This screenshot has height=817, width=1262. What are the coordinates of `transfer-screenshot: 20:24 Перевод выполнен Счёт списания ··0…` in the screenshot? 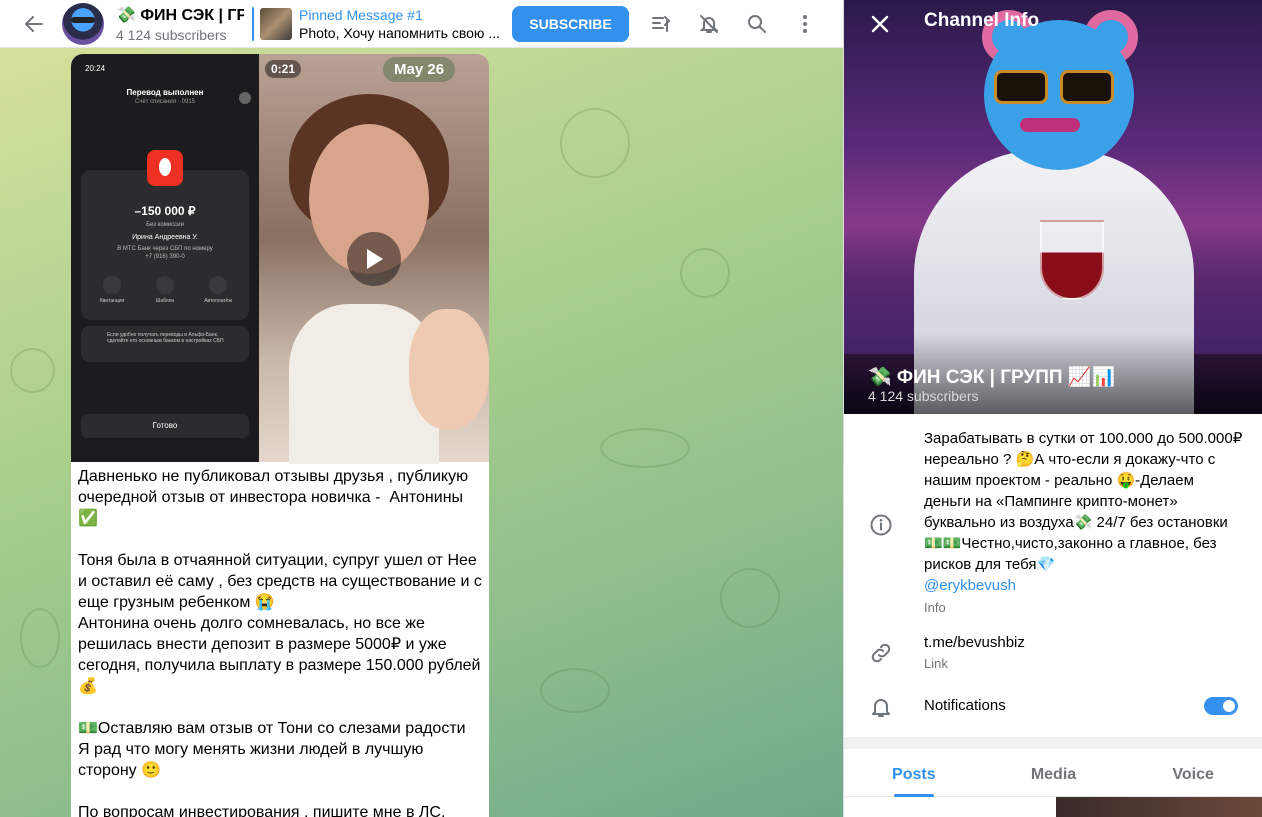 It's located at (165, 258).